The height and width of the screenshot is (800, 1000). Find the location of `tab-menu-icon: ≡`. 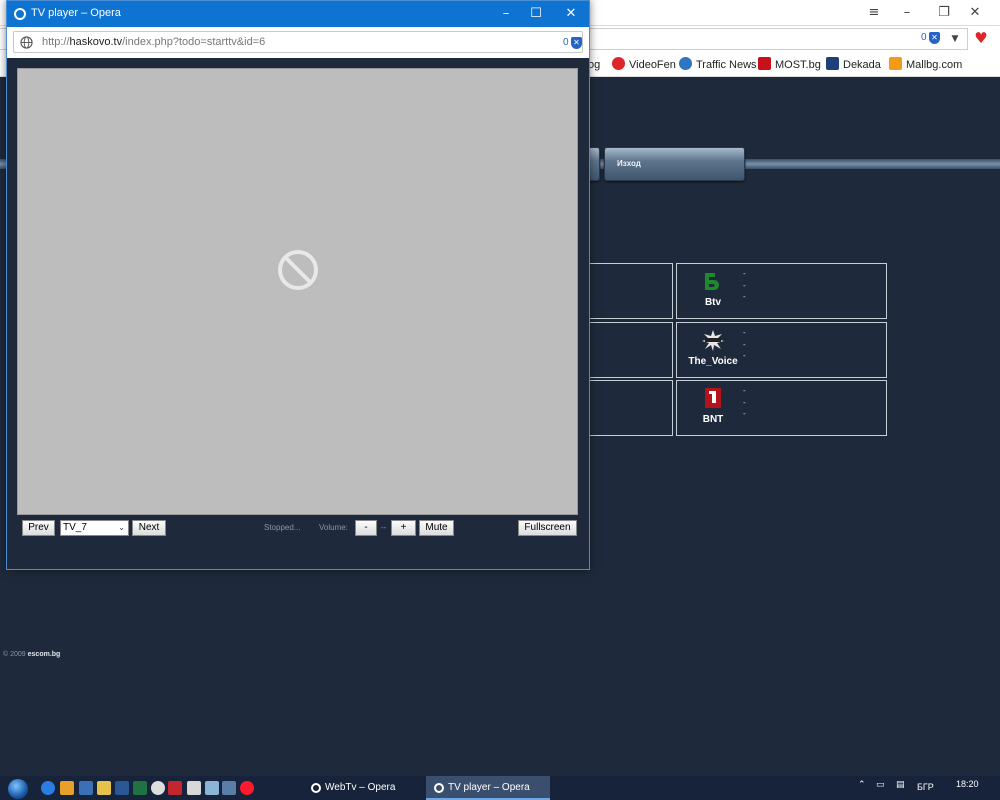

tab-menu-icon: ≡ is located at coordinates (874, 13).